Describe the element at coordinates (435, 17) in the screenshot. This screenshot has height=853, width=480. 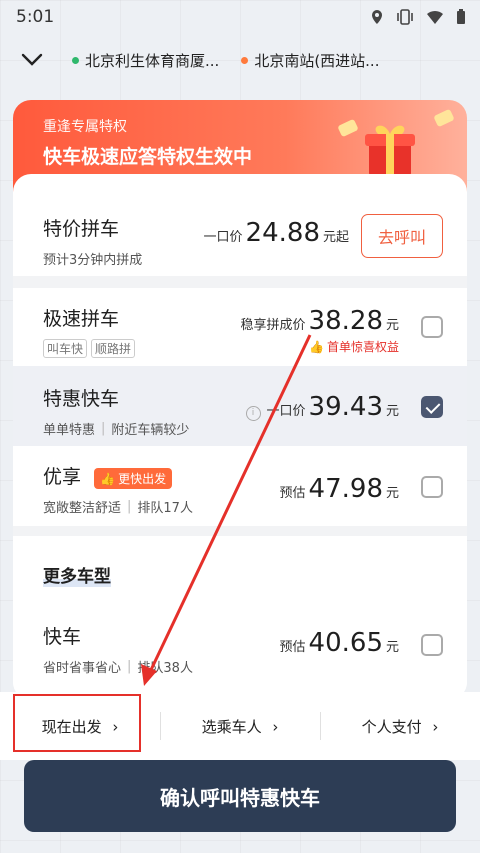
I see `wifi-icon` at that location.